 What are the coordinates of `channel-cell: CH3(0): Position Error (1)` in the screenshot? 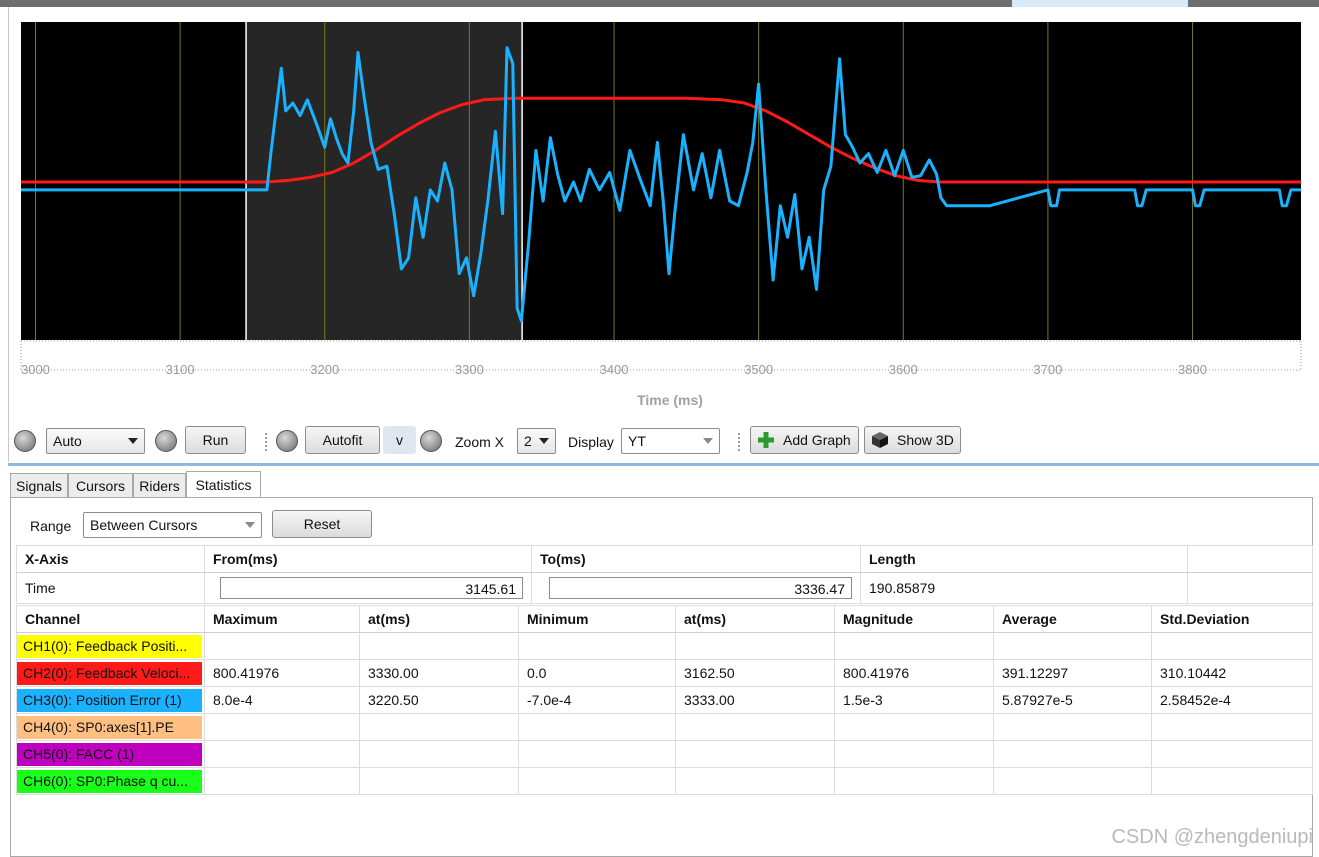 It's located at (110, 700).